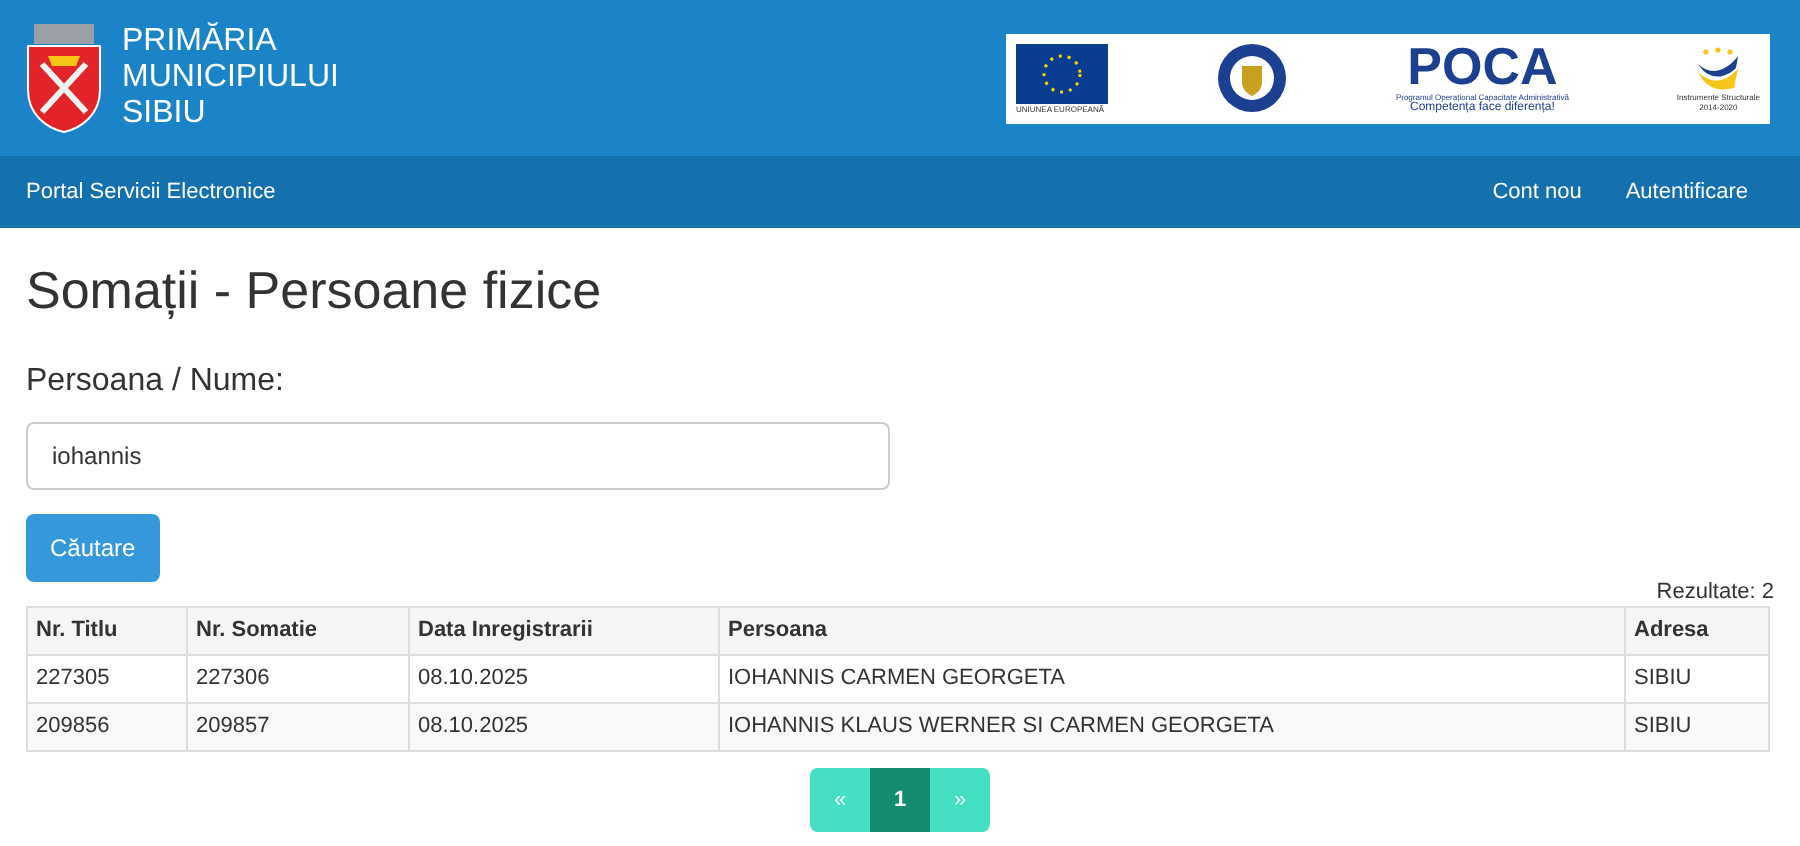 This screenshot has width=1800, height=846. I want to click on search-field: iohannis, so click(458, 456).